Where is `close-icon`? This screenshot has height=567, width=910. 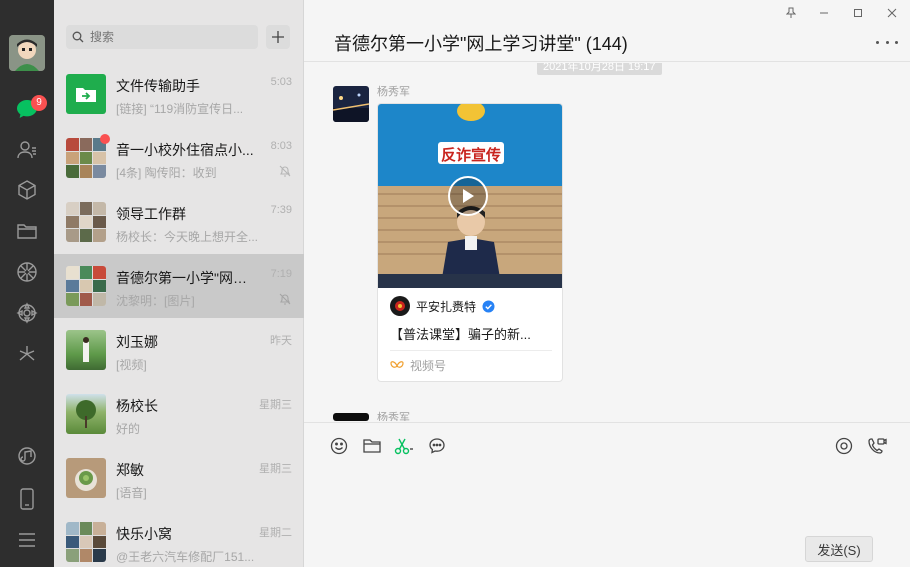
close-icon is located at coordinates (892, 13).